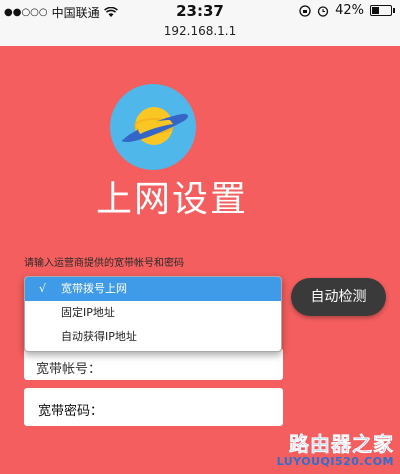  What do you see at coordinates (88, 312) in the screenshot?
I see `option-label: 固定IP地址` at bounding box center [88, 312].